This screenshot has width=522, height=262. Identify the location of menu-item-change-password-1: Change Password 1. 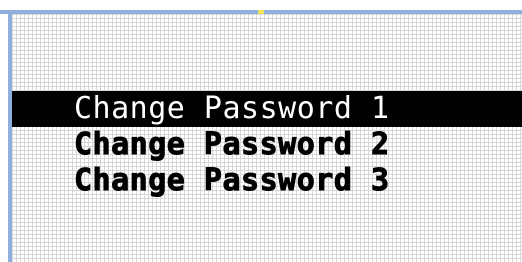
(267, 109).